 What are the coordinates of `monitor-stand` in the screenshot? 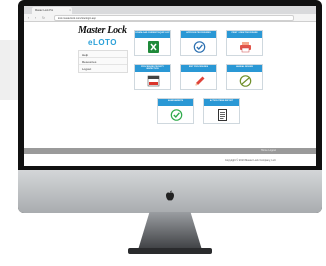 It's located at (170, 231).